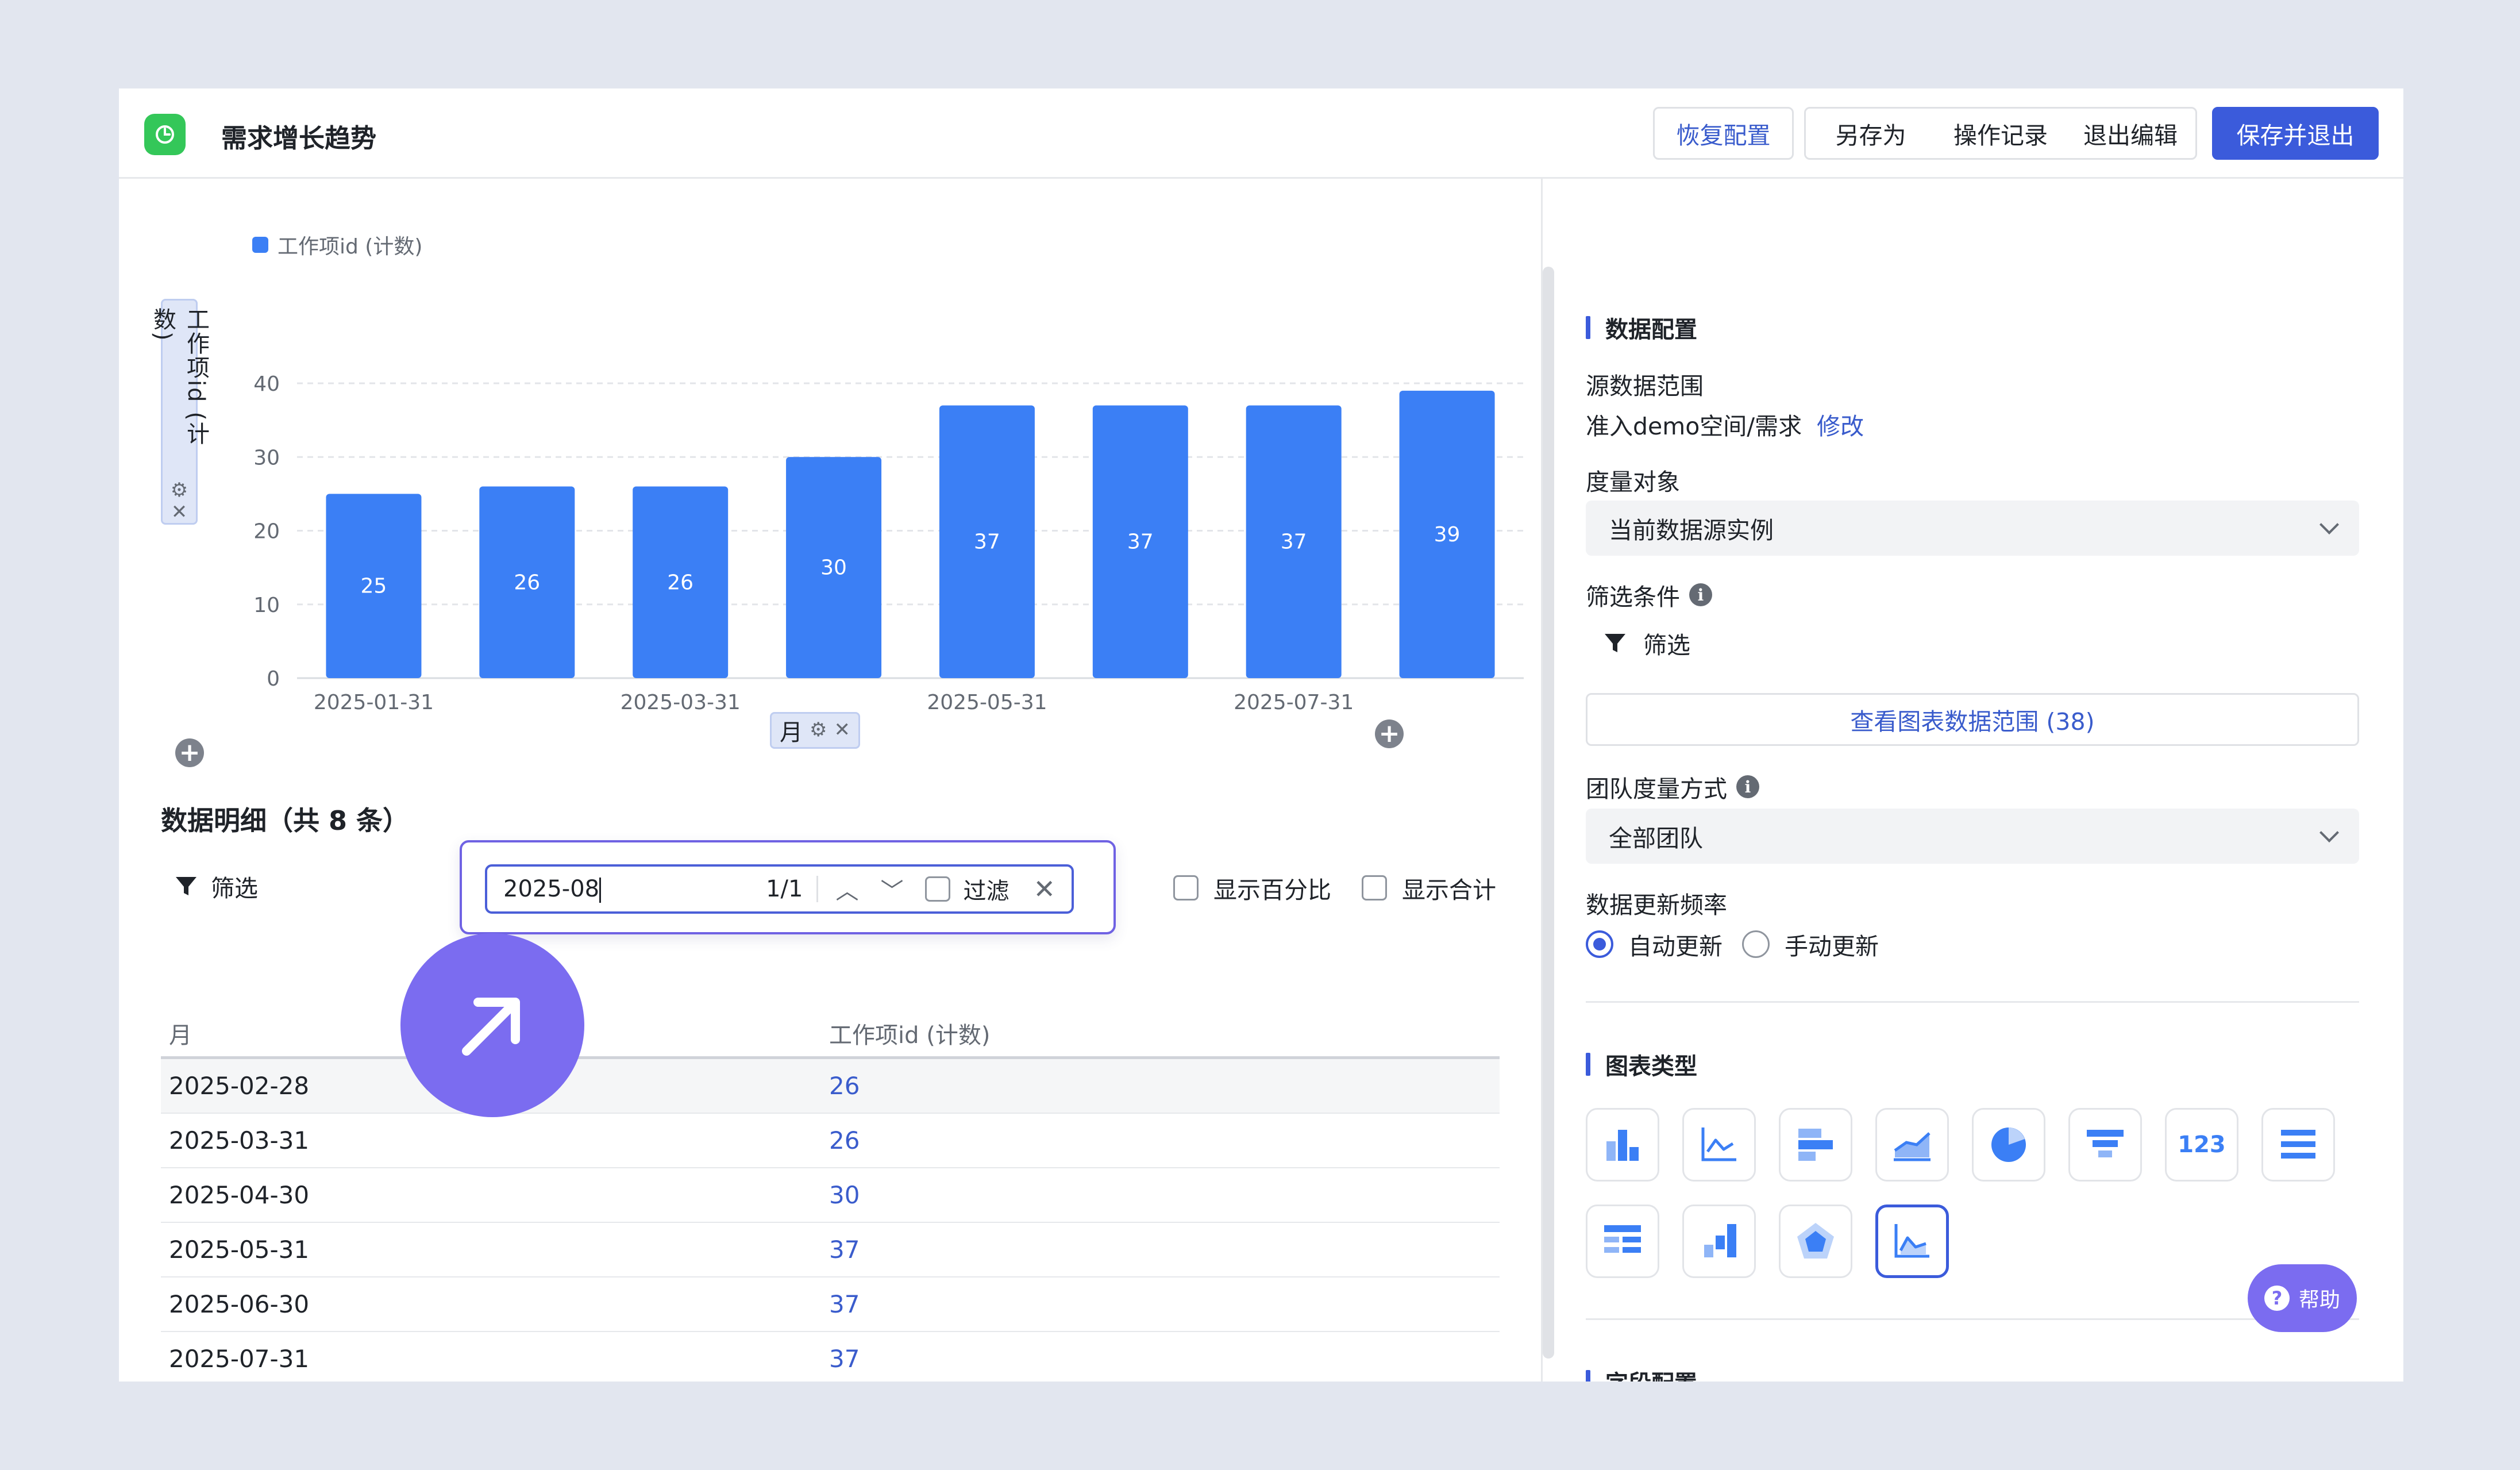  Describe the element at coordinates (834, 568) in the screenshot. I see `data-label: 30` at that location.